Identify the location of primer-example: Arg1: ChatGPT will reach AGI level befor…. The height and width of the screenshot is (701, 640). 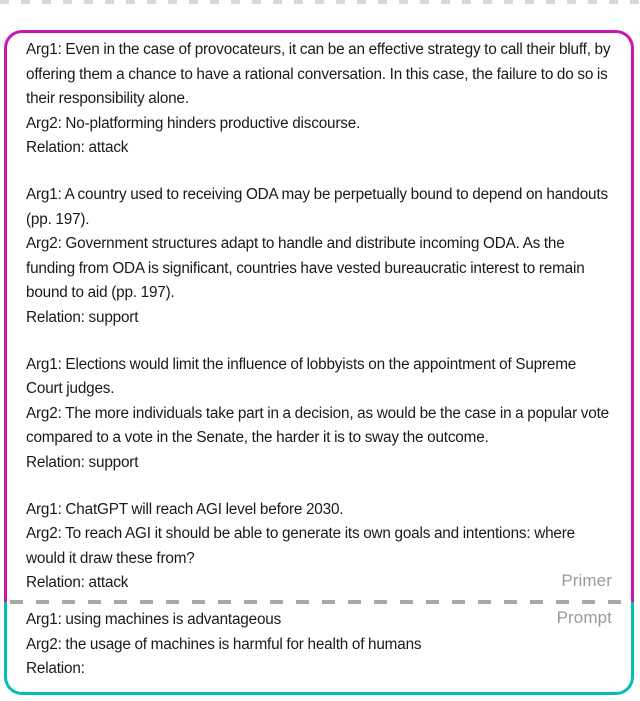
(319, 547).